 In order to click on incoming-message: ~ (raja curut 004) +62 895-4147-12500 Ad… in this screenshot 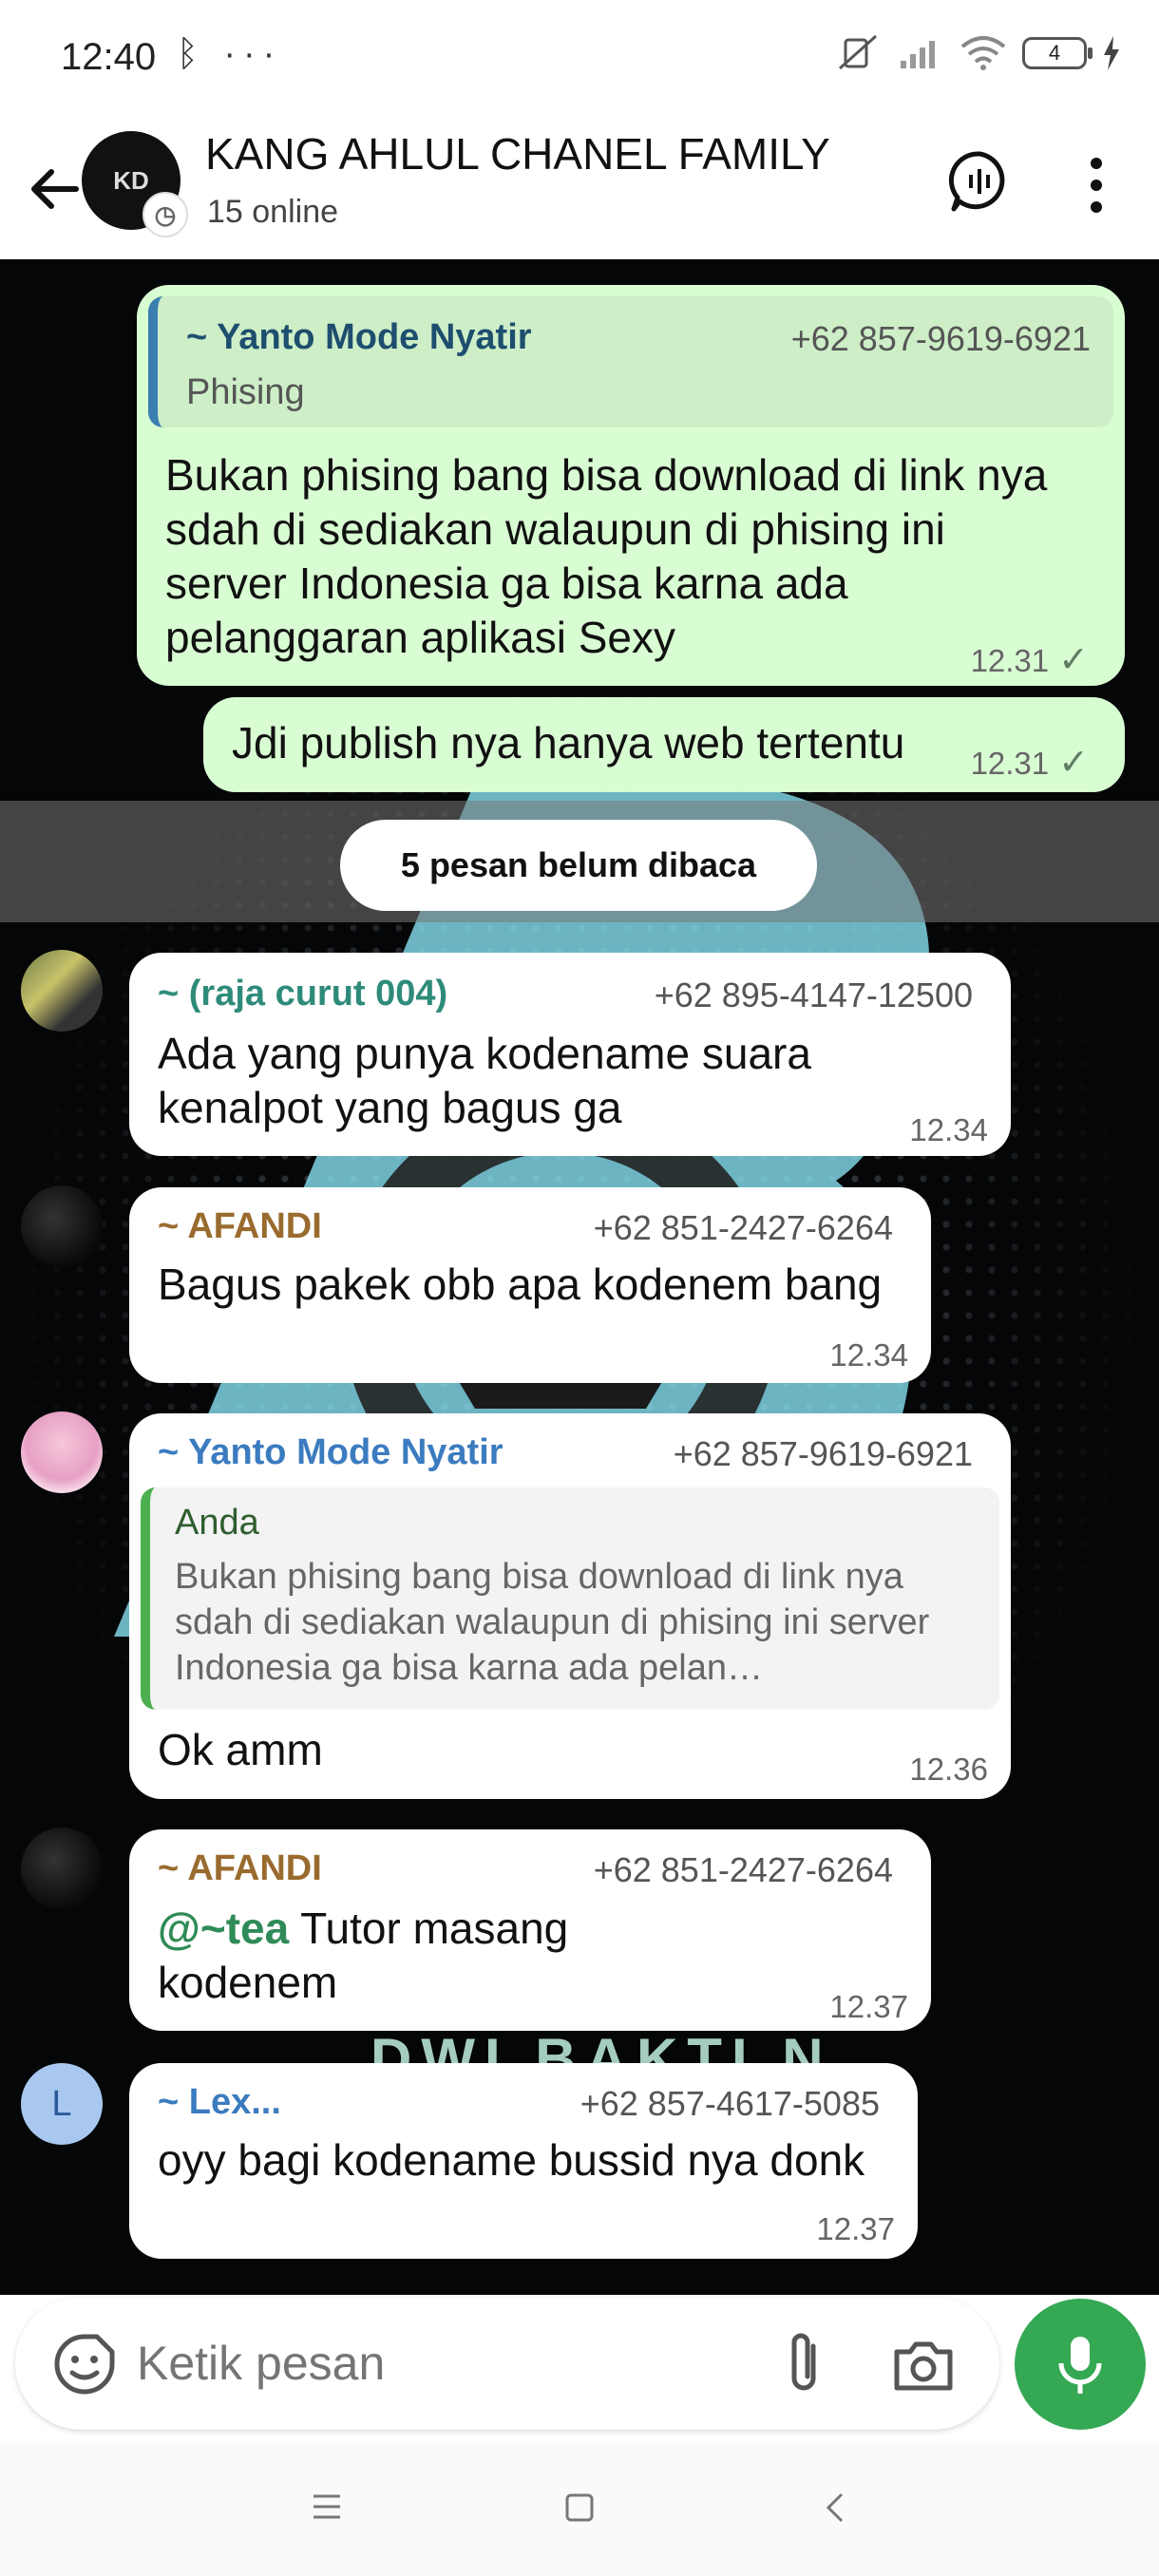, I will do `click(570, 1054)`.